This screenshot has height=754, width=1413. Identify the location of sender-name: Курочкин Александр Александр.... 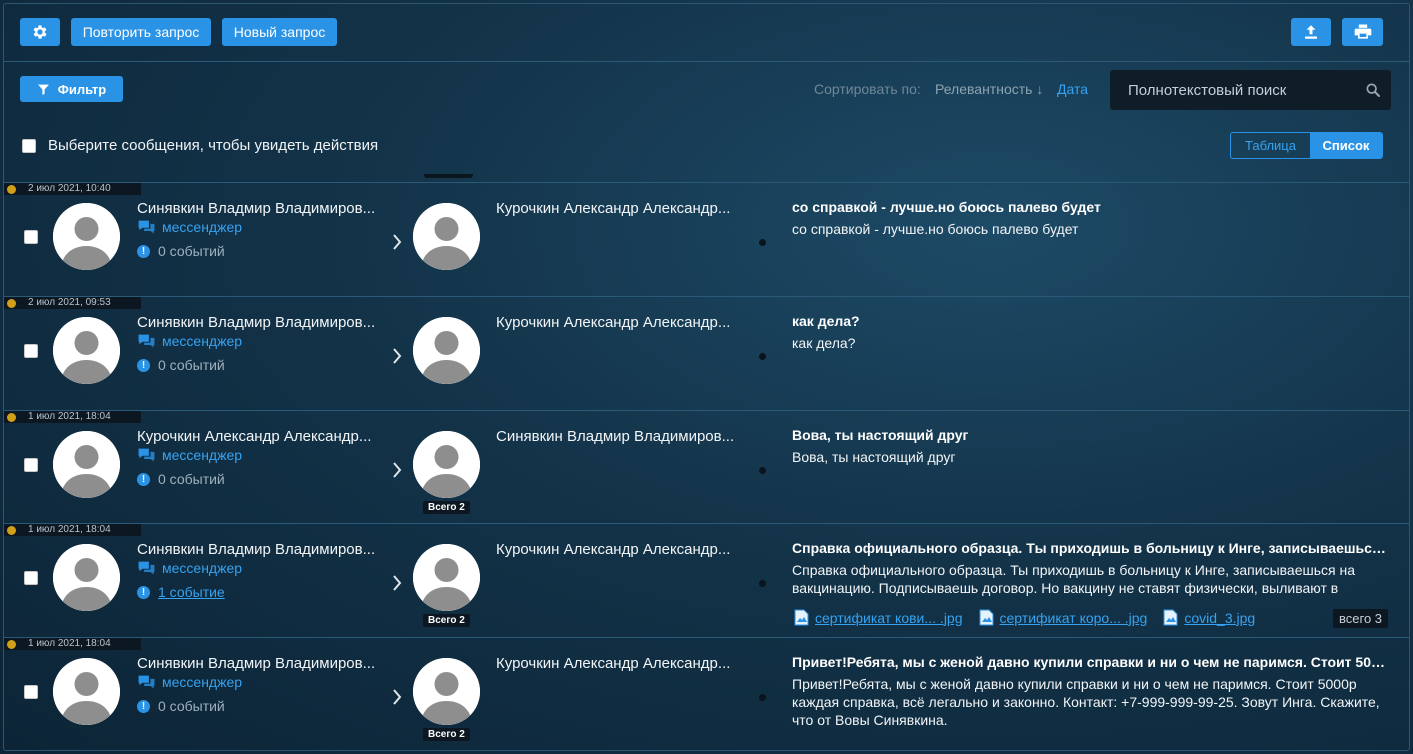
(254, 436).